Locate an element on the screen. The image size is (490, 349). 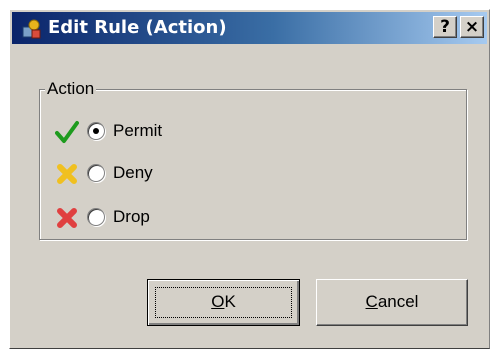
title-bar: Edit Rule (Action) ? × is located at coordinates (249, 28).